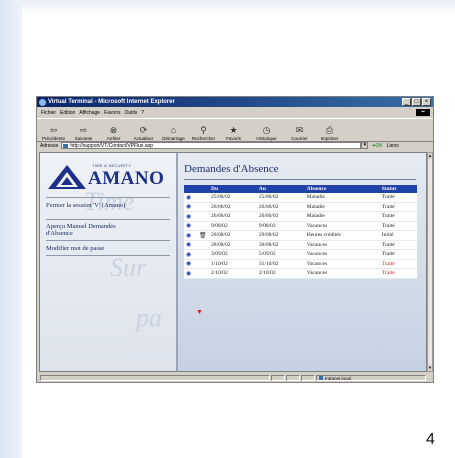  What do you see at coordinates (279, 207) in the screenshot?
I see `cell-au: 26/06/02` at bounding box center [279, 207].